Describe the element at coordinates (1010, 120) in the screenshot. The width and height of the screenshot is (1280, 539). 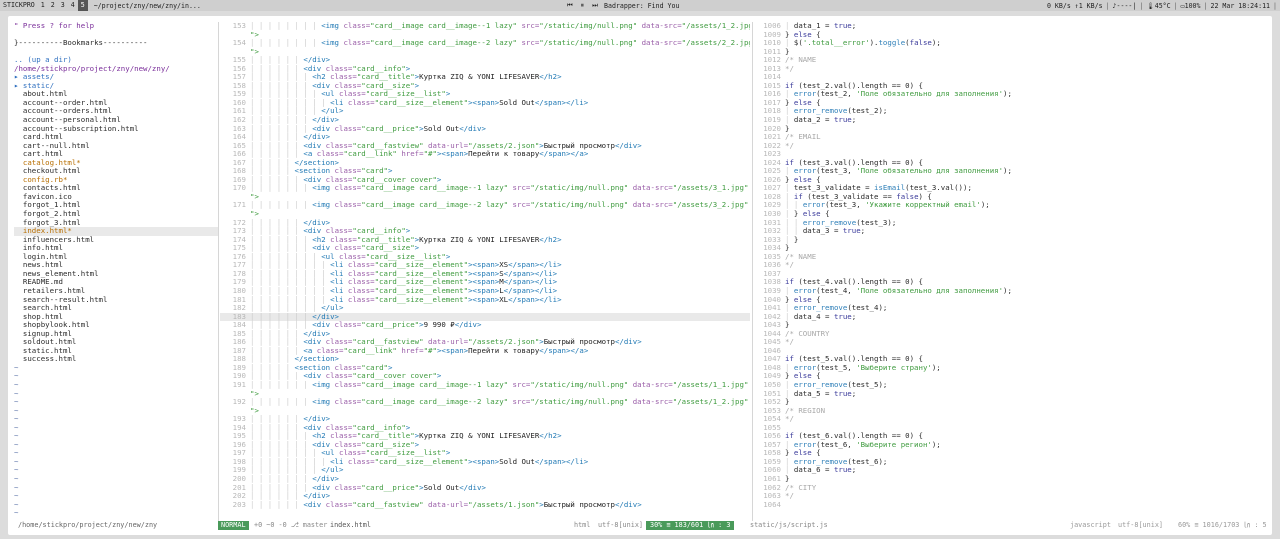
I see `js-code-line: 1019 │ data_2 = true;` at that location.